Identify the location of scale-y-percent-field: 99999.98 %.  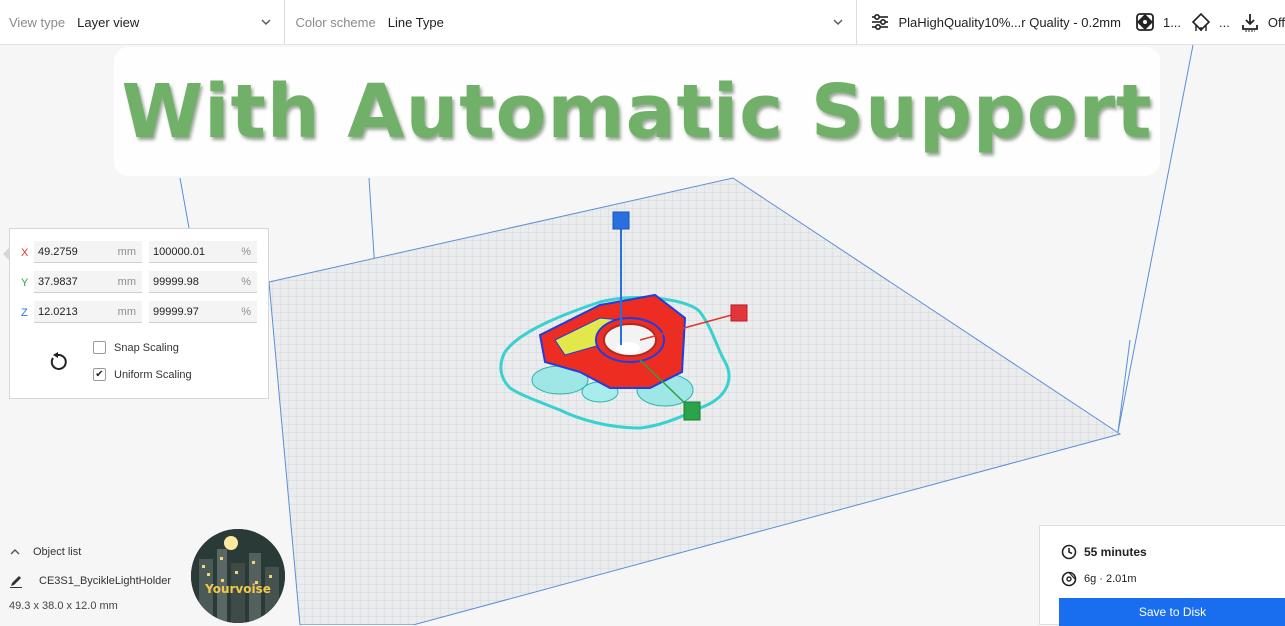
(203, 282).